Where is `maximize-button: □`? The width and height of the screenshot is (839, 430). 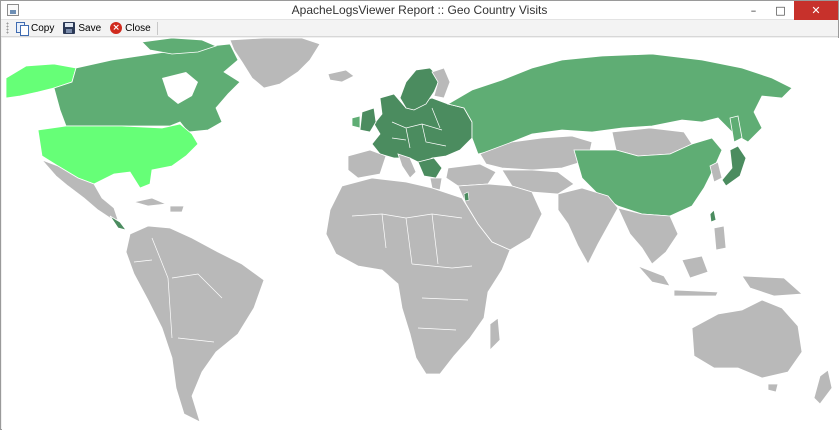
maximize-button: □ is located at coordinates (780, 10).